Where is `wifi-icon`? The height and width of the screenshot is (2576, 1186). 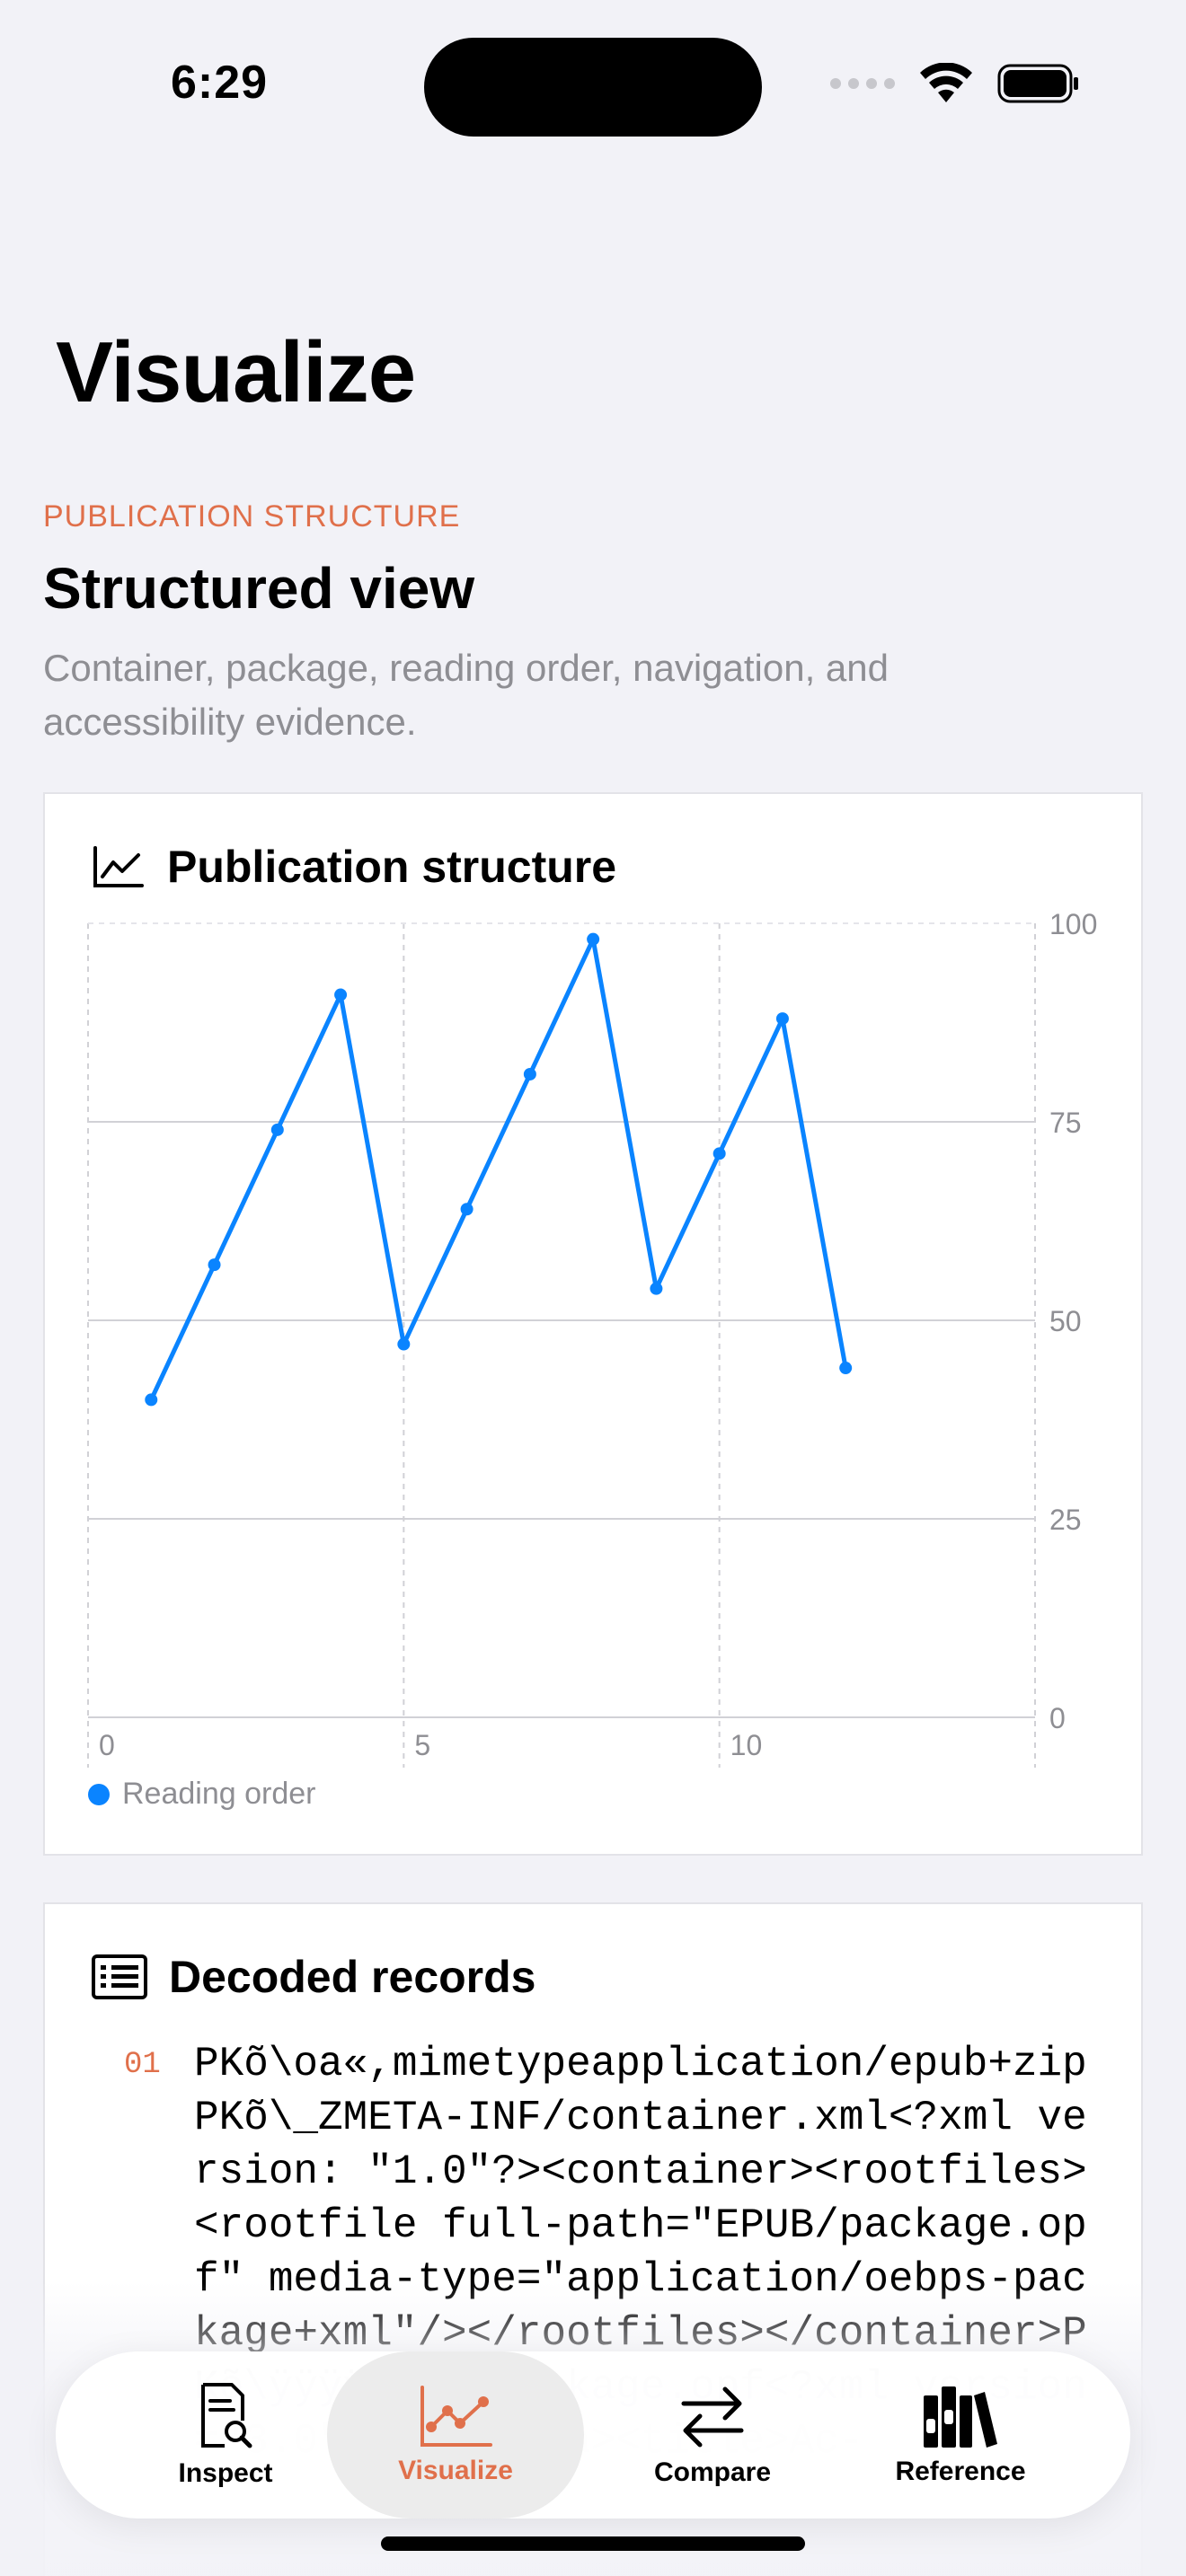
wifi-icon is located at coordinates (946, 82).